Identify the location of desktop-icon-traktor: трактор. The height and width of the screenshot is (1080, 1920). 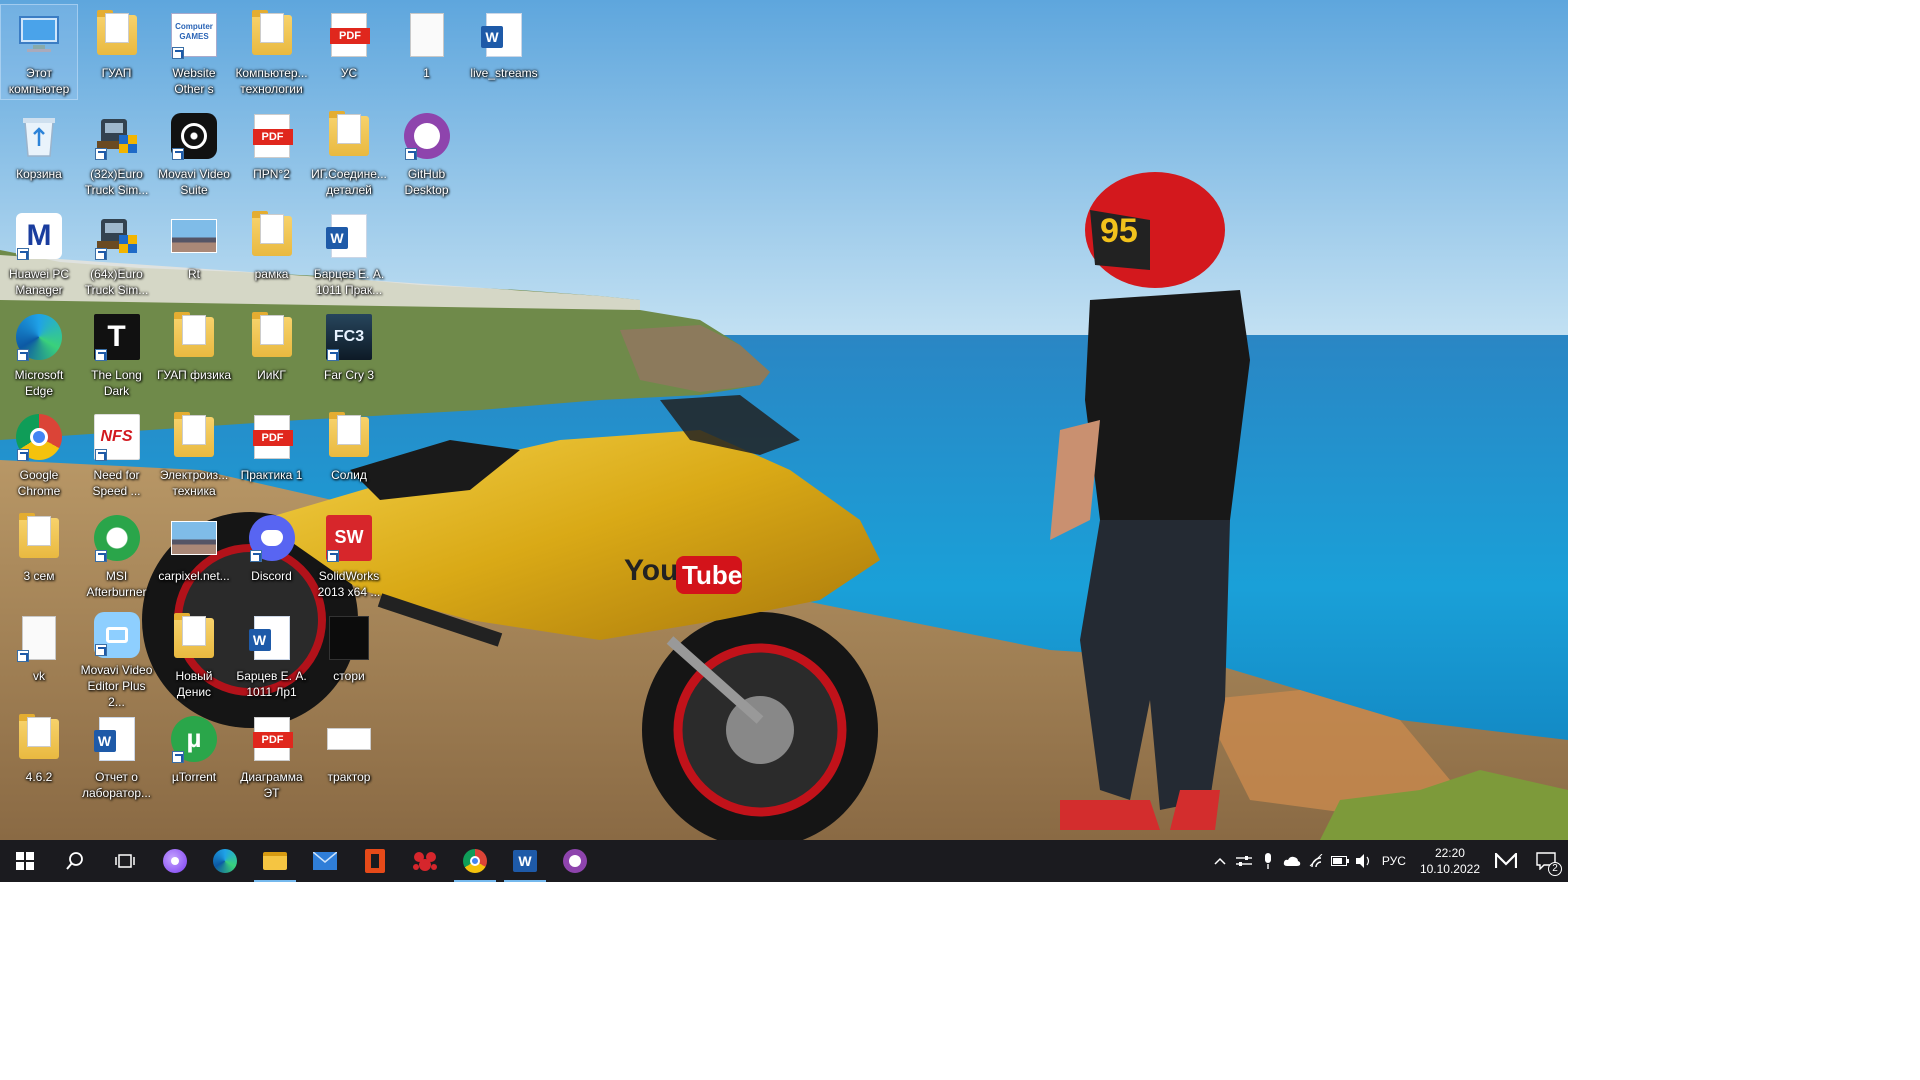
(349, 756).